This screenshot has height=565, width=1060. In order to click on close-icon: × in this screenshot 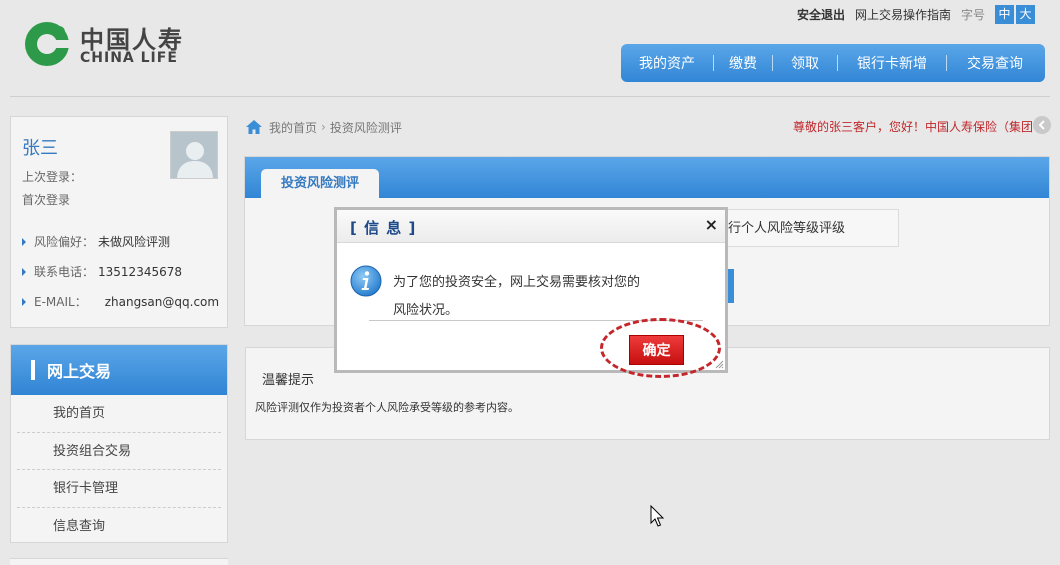, I will do `click(711, 225)`.